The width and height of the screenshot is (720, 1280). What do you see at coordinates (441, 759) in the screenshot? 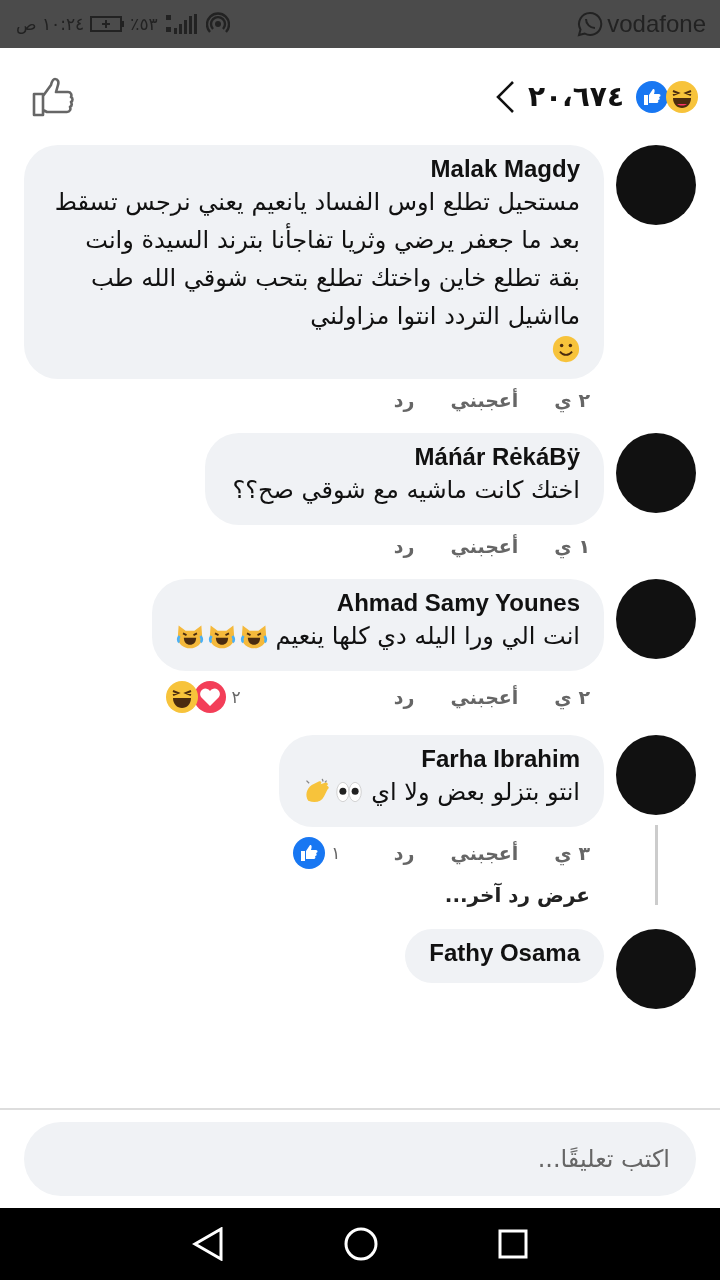
I see `author-name: Farha Ibrahim` at bounding box center [441, 759].